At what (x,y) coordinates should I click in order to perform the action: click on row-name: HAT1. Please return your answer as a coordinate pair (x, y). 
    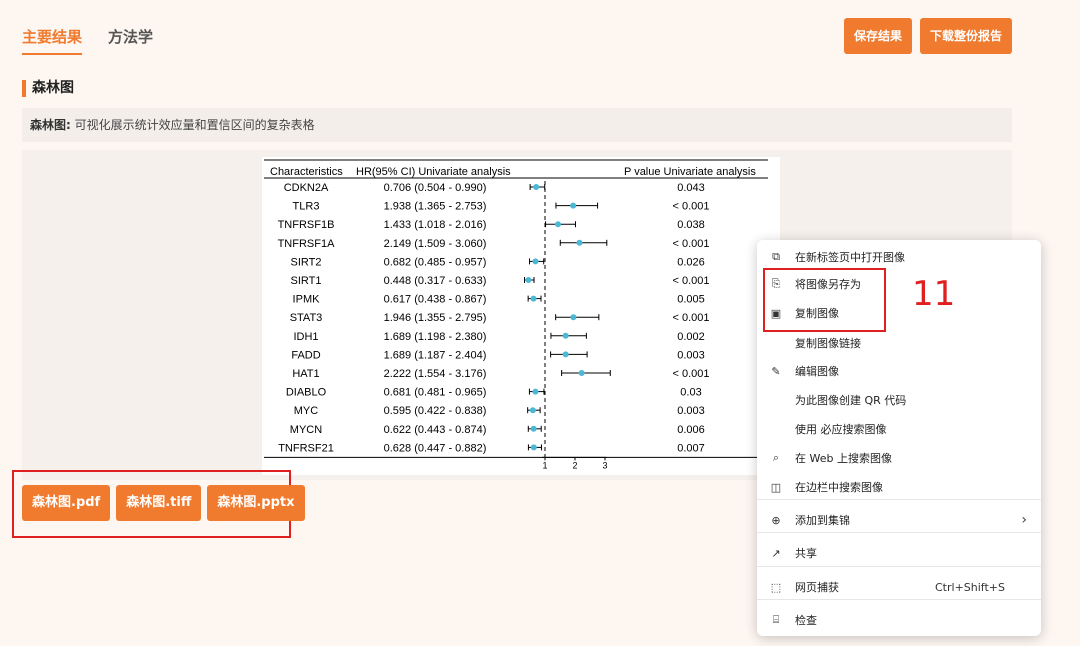
    Looking at the image, I should click on (305, 374).